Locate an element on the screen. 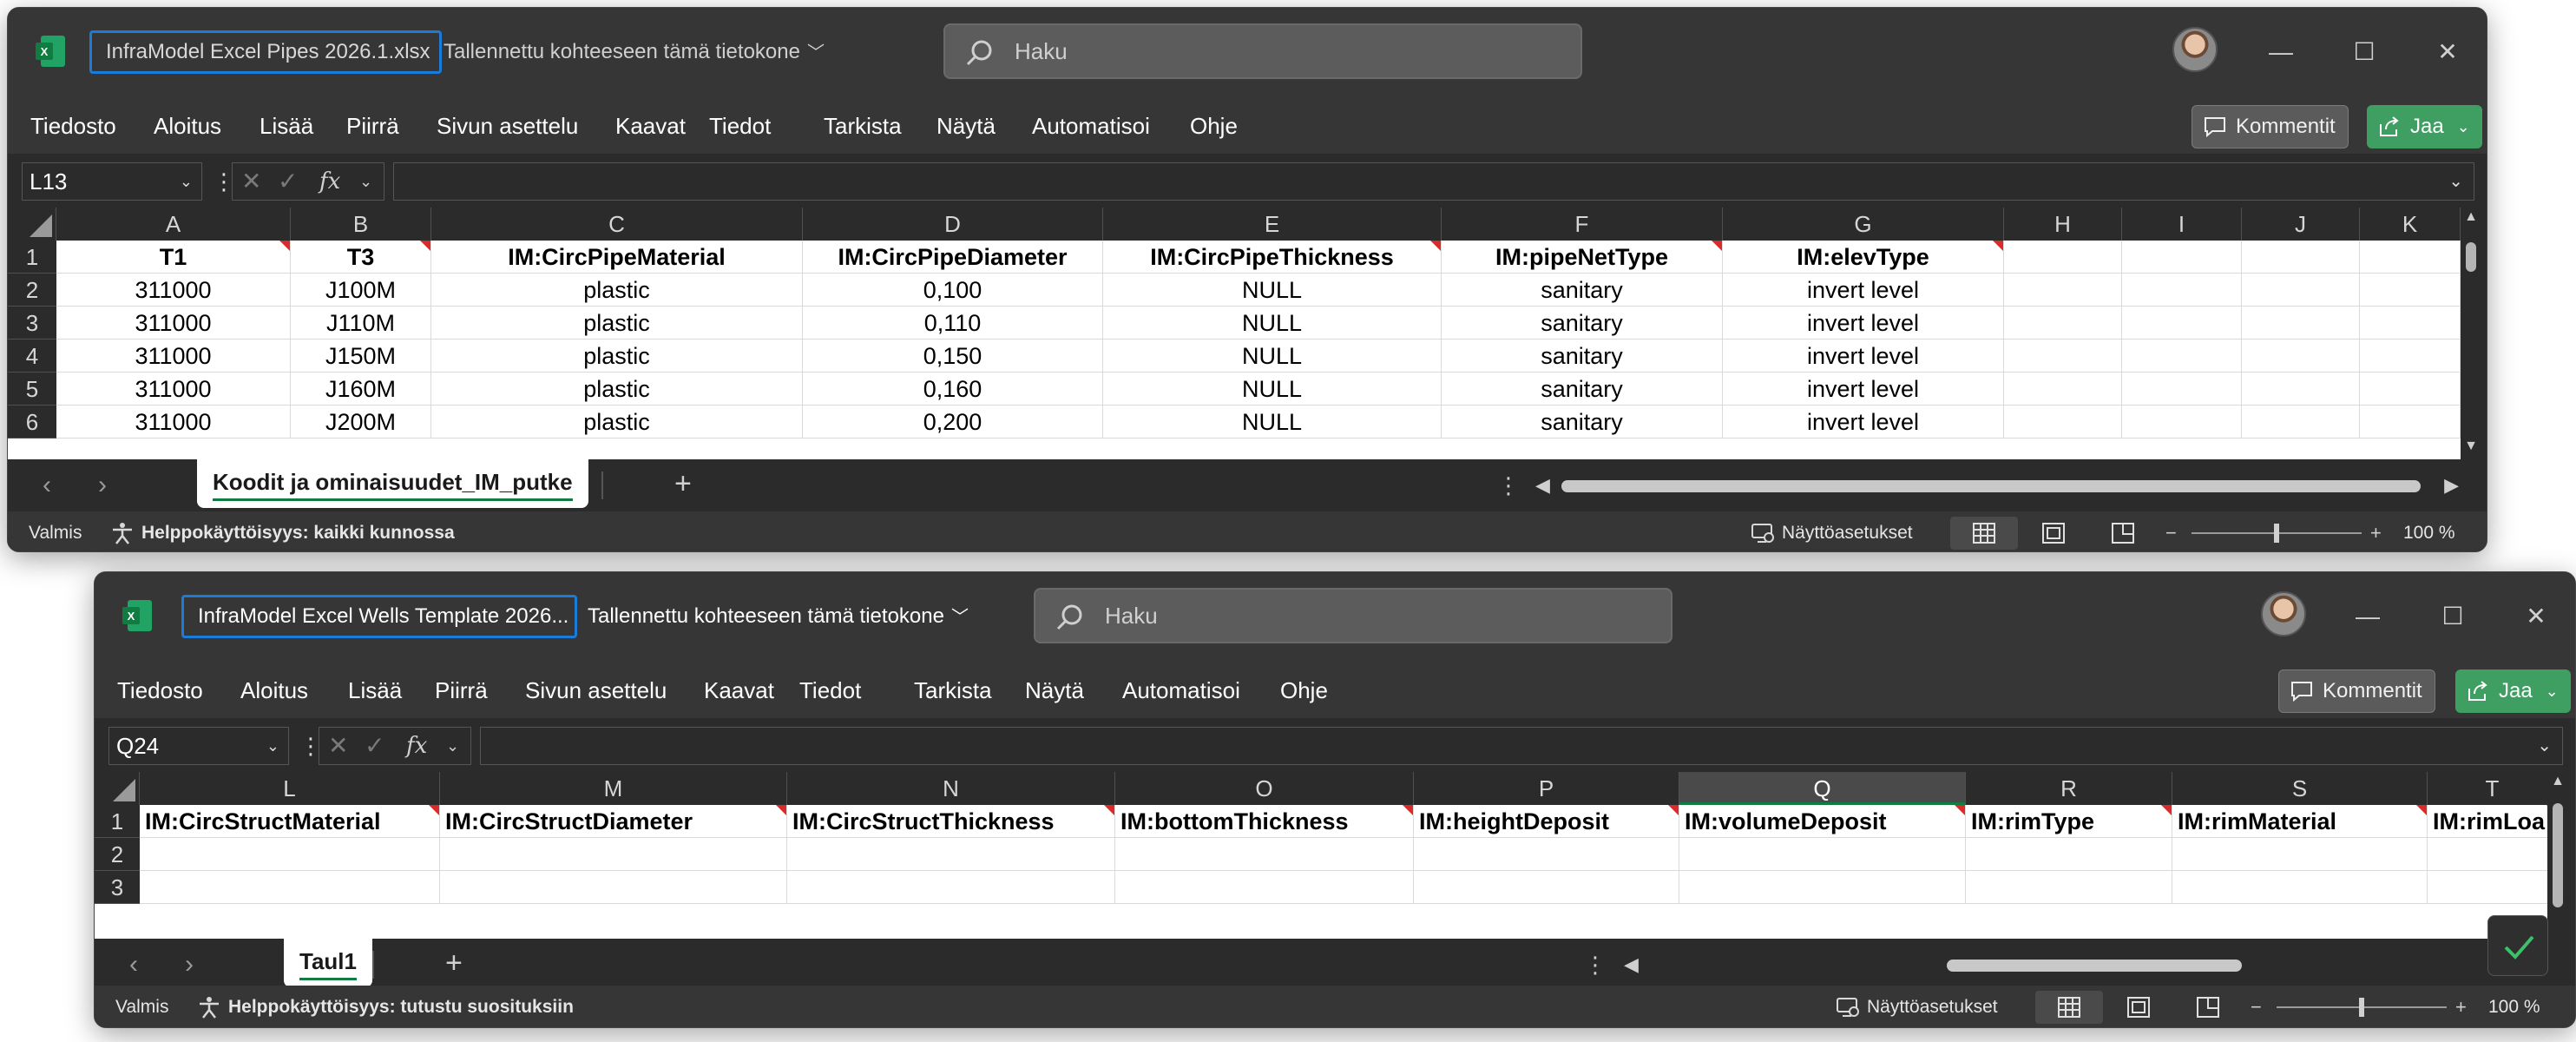 This screenshot has height=1042, width=2576. tab-next-icon: › is located at coordinates (102, 485).